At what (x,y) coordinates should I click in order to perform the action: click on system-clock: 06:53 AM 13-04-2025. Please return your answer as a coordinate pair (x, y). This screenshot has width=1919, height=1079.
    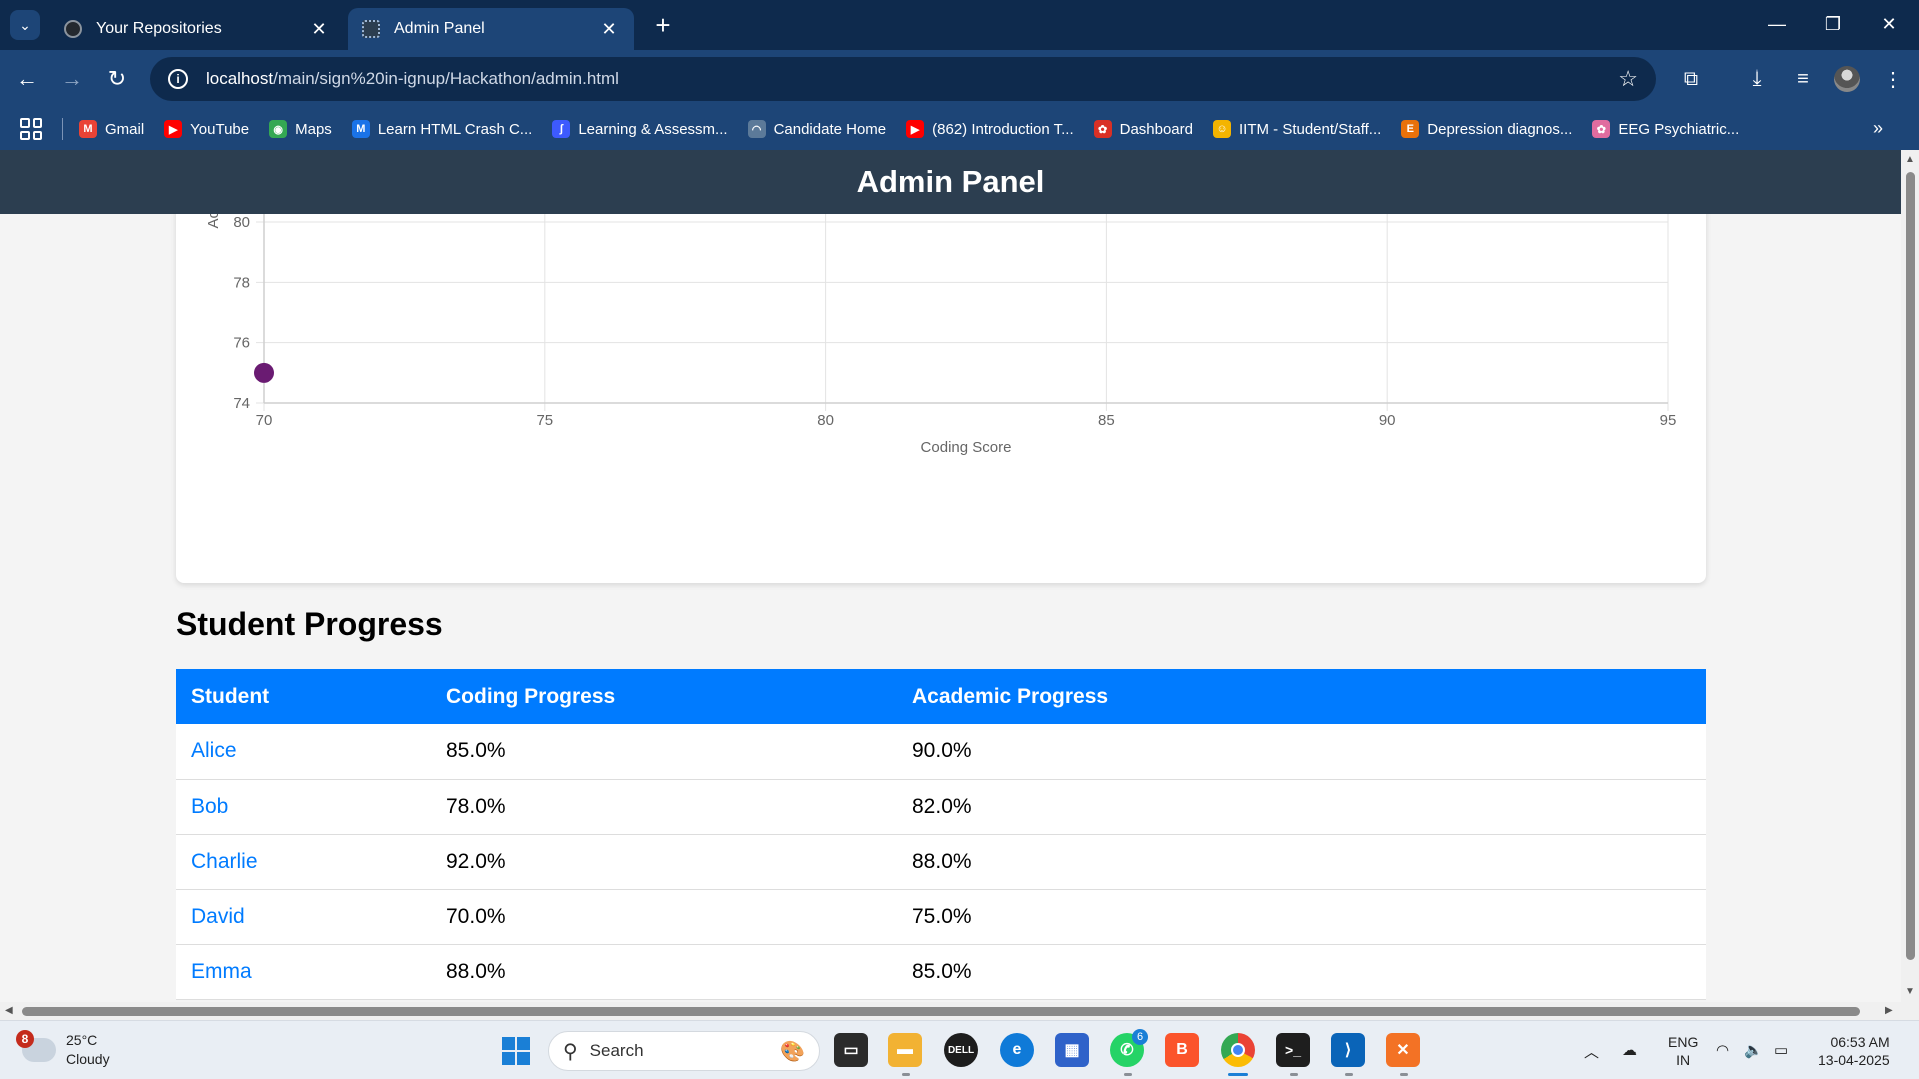
    Looking at the image, I should click on (1854, 1051).